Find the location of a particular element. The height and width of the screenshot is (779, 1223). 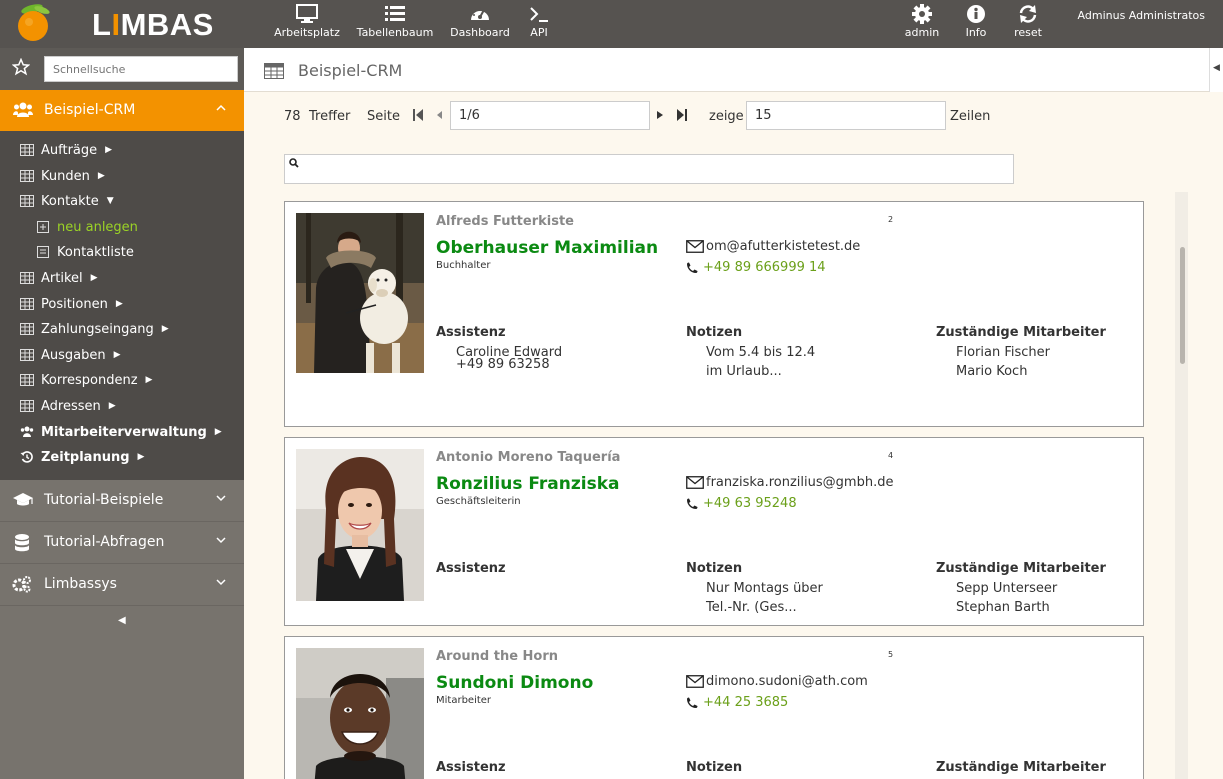

sidebar-item-kontaktliste: Kontaktliste is located at coordinates (85, 252).